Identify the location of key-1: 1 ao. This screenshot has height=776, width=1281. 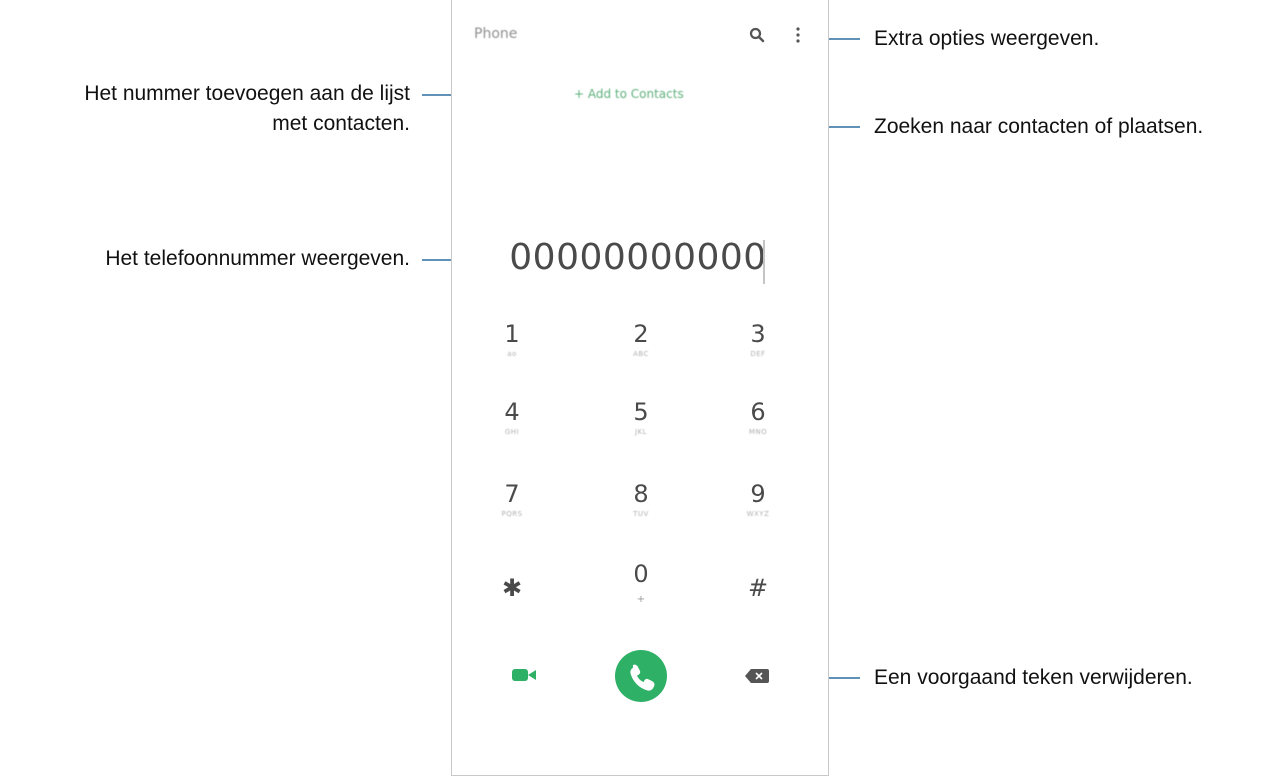
(512, 339).